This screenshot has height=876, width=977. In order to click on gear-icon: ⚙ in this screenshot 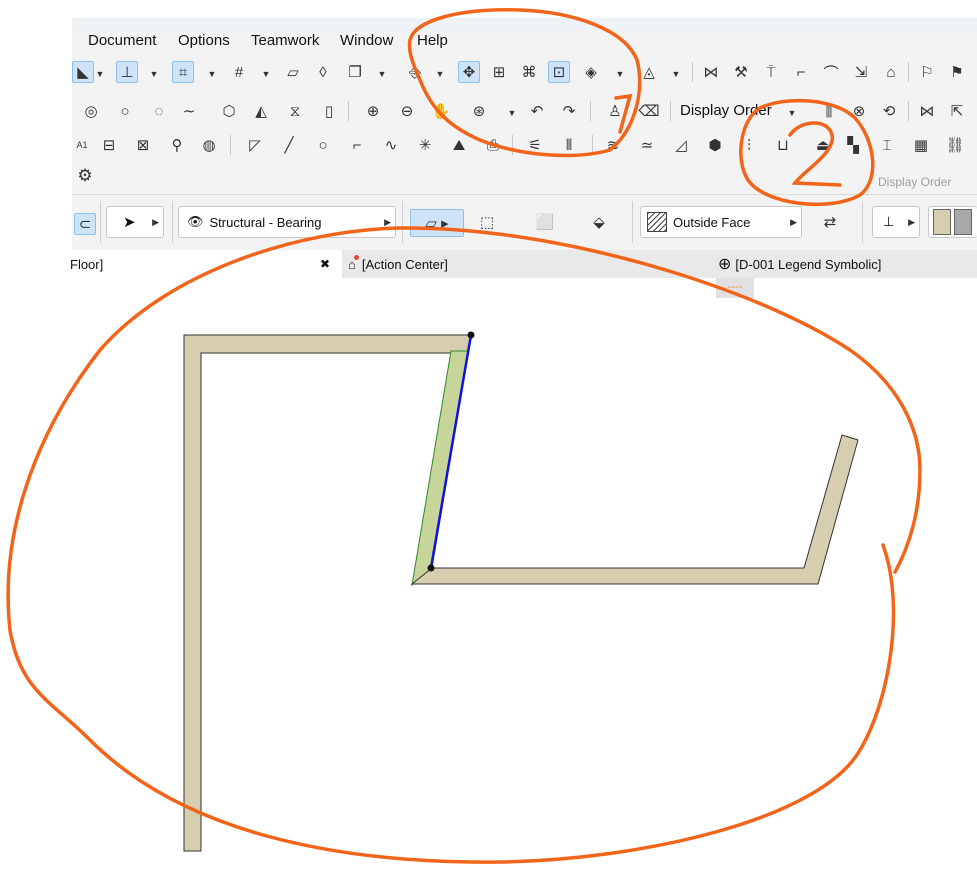, I will do `click(85, 176)`.